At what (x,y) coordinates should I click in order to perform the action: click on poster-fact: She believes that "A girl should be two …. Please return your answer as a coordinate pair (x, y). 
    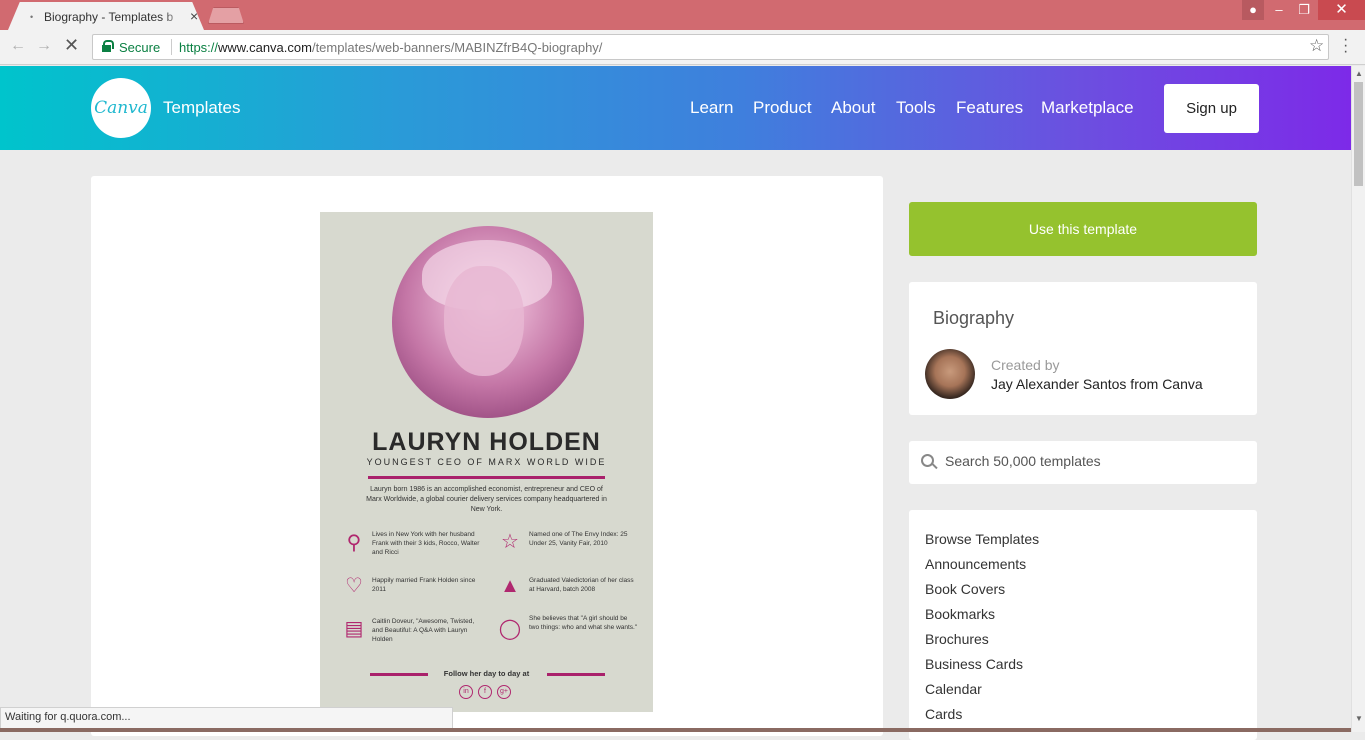
    Looking at the image, I should click on (583, 623).